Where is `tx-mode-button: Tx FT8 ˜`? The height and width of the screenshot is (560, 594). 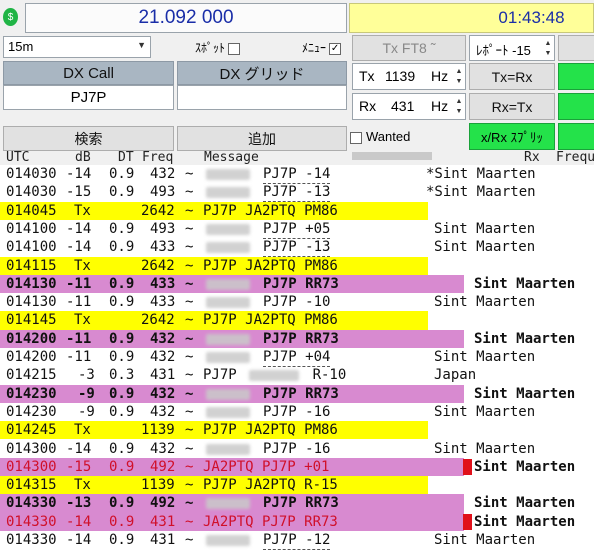 tx-mode-button: Tx FT8 ˜ is located at coordinates (409, 48).